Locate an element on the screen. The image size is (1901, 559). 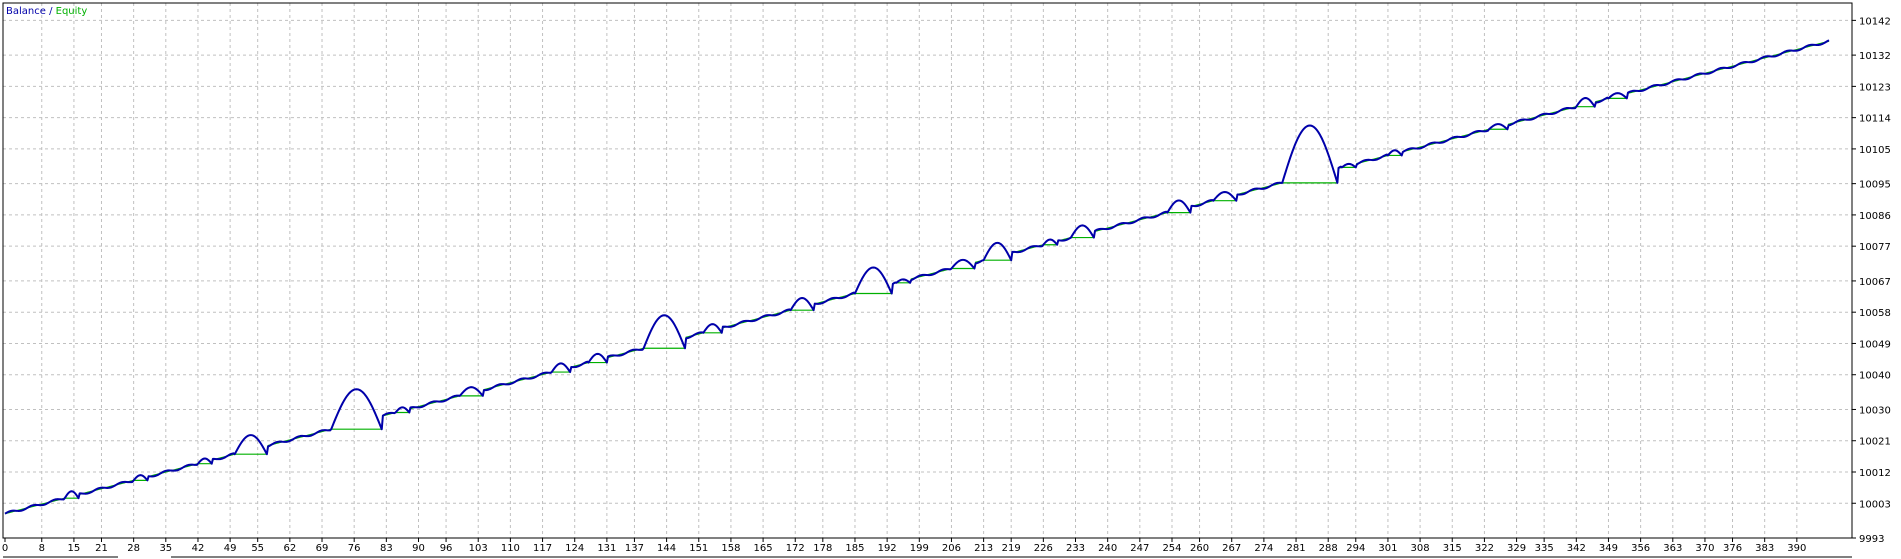
x-tick-label: 49 is located at coordinates (230, 548).